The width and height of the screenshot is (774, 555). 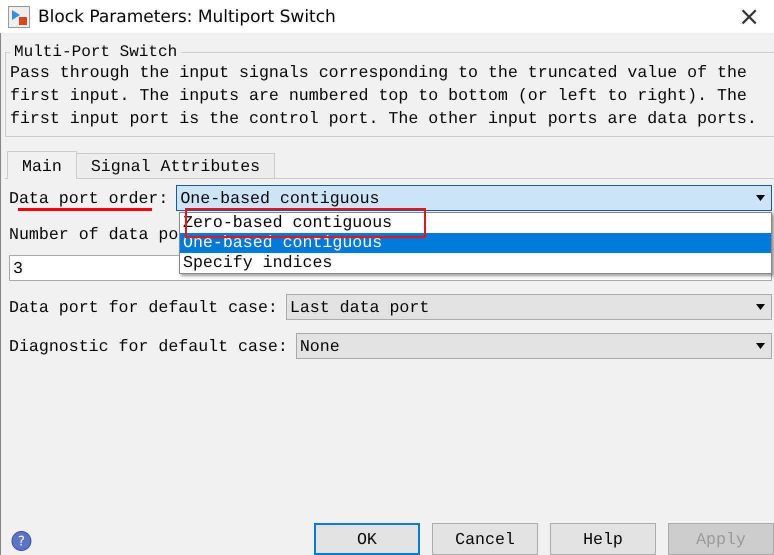 I want to click on tab: Signal Attributes, so click(x=176, y=165).